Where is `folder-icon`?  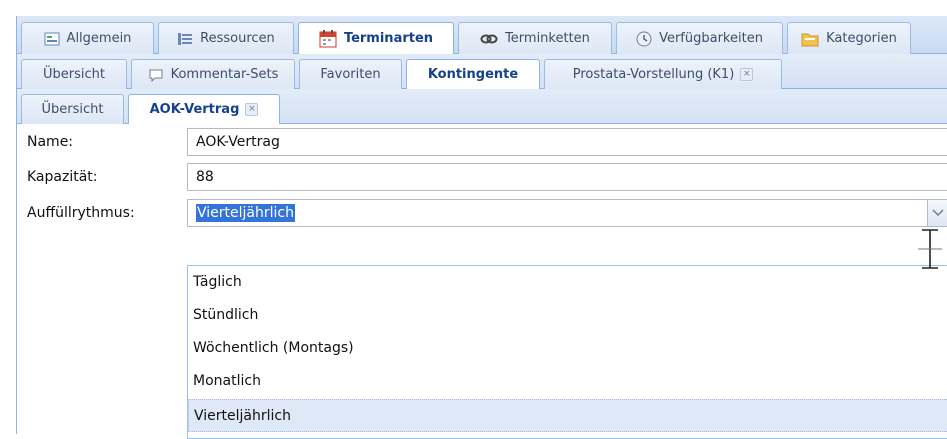 folder-icon is located at coordinates (810, 39).